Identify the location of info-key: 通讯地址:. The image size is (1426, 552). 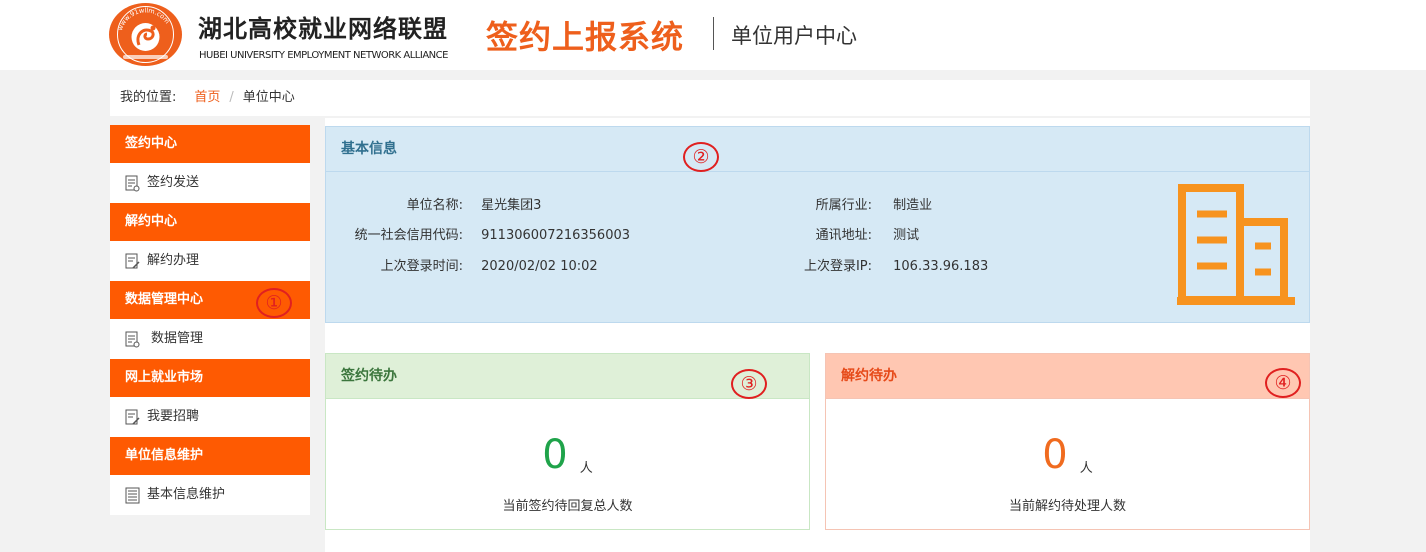
(843, 235).